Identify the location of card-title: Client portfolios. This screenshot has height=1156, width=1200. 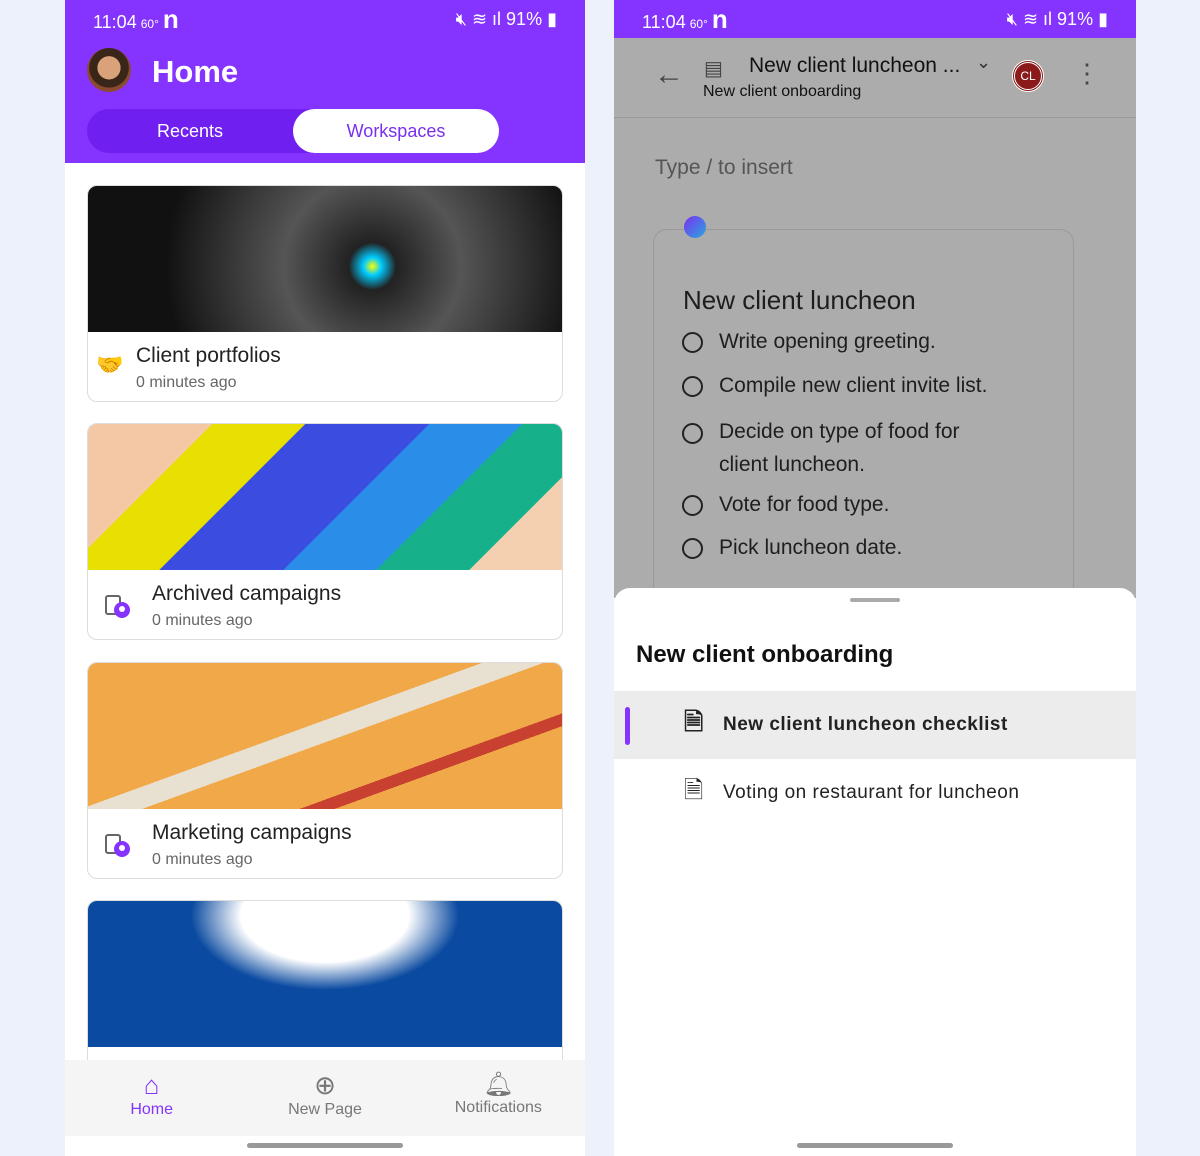
(208, 355).